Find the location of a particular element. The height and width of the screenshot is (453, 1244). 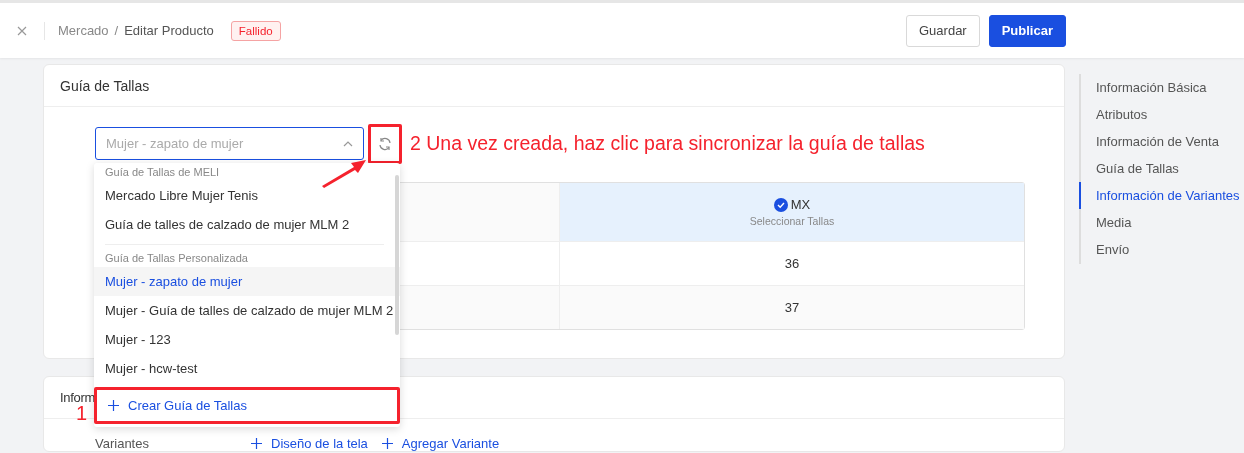

group-label: Guía de Tallas Personalizada is located at coordinates (176, 258).